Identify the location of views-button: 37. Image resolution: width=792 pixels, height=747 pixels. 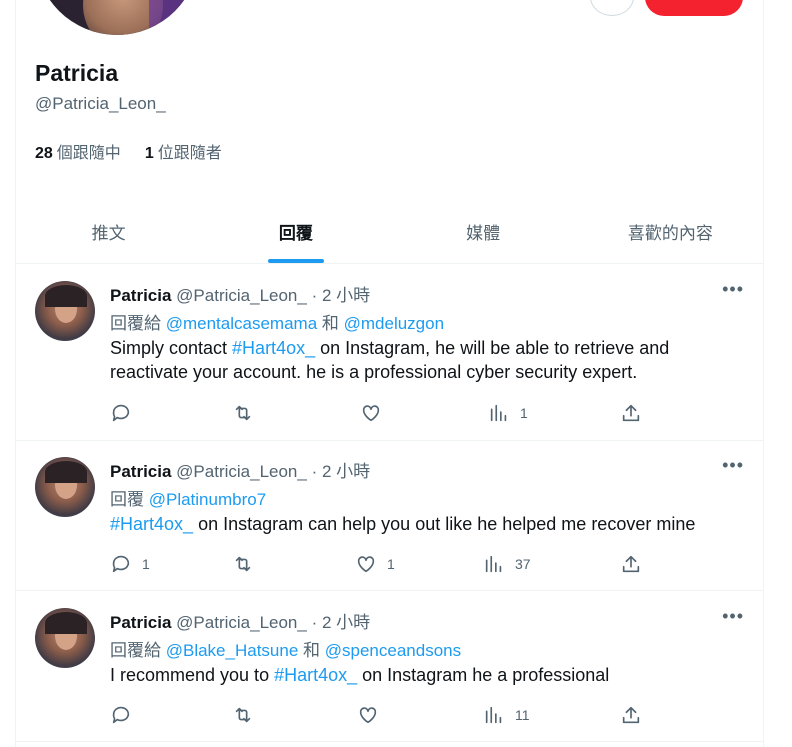
(507, 564).